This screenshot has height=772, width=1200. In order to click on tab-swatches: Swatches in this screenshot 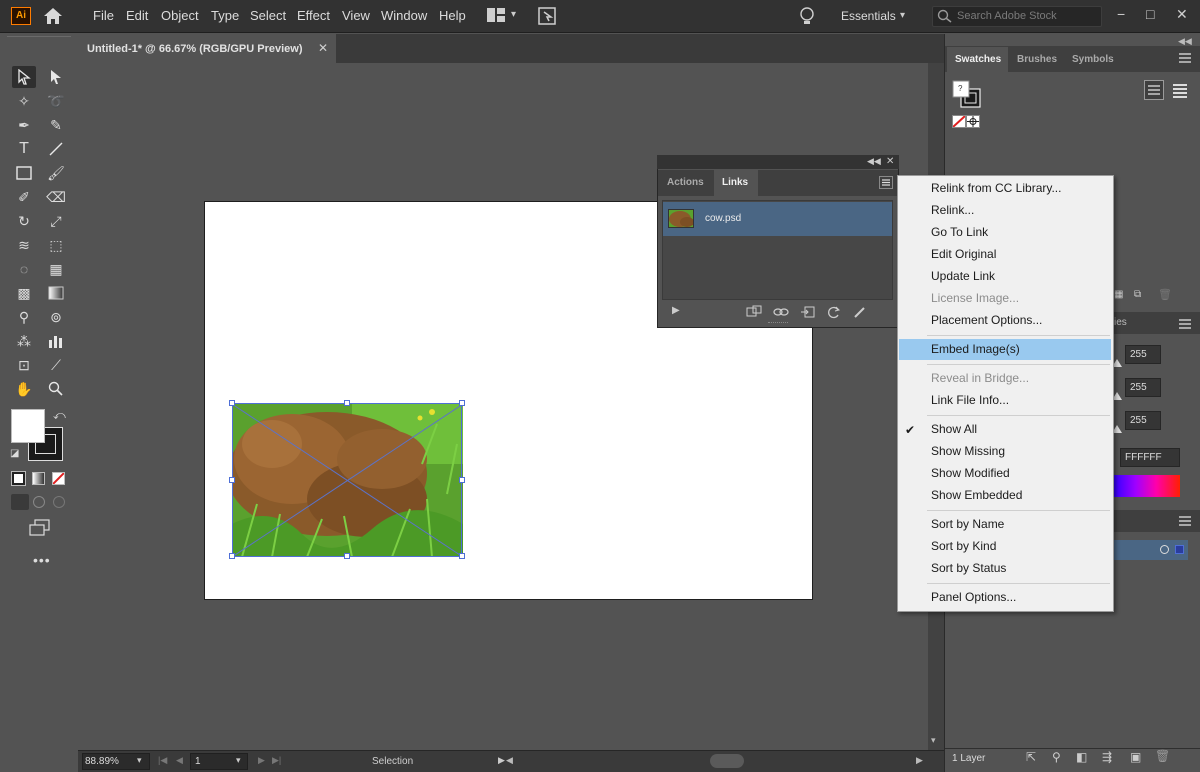, I will do `click(978, 59)`.